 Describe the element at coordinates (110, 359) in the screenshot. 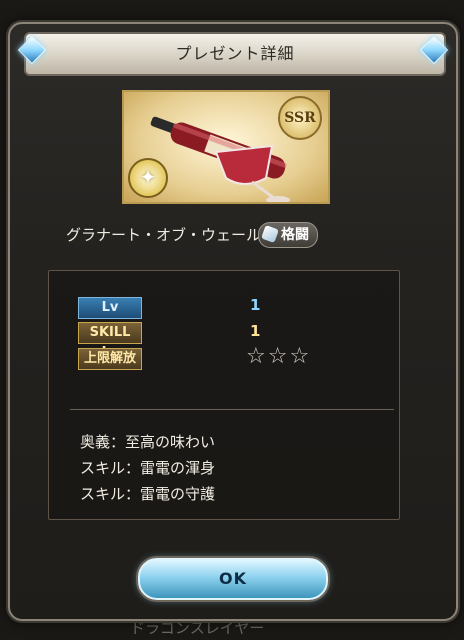

I see `limit-break-label: 上限解放` at that location.